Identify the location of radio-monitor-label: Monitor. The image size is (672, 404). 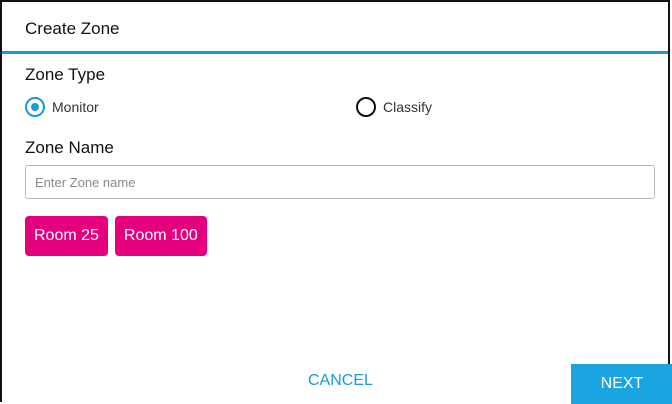
(75, 107).